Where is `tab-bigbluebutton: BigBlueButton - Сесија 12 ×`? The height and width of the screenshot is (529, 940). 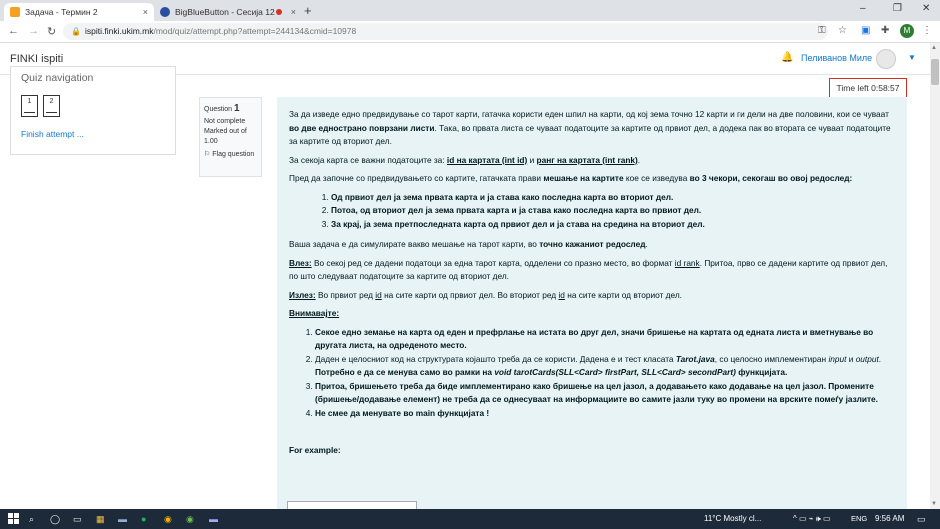
tab-bigbluebutton: BigBlueButton - Сесија 12 × is located at coordinates (228, 12).